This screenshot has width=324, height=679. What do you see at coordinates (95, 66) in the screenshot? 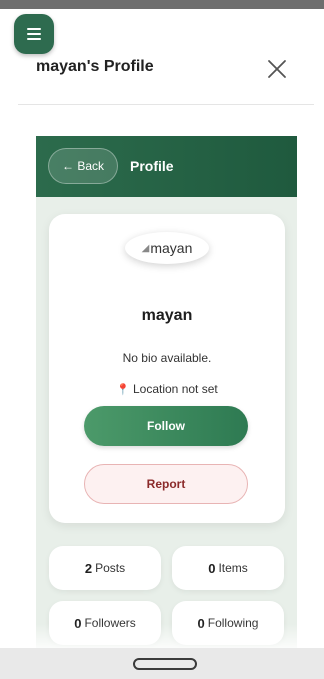
I see `modal-title: mayan's Profile` at bounding box center [95, 66].